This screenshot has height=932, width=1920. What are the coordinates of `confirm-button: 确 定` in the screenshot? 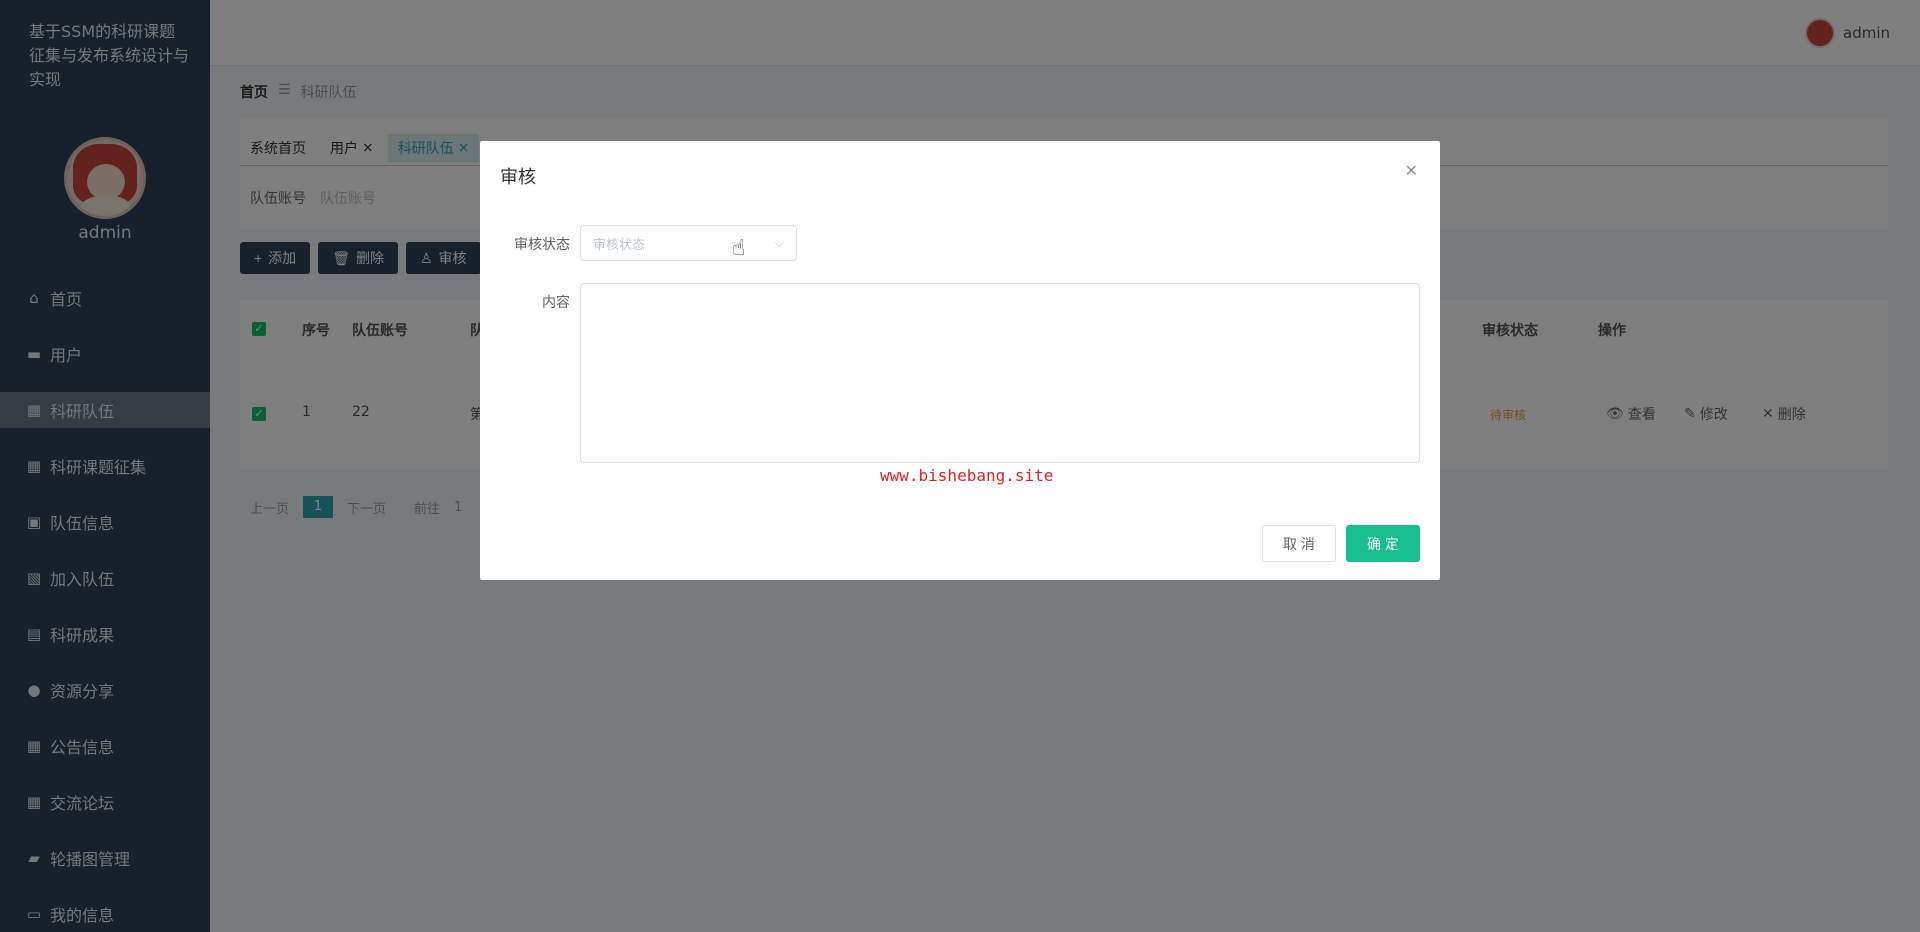 It's located at (1383, 543).